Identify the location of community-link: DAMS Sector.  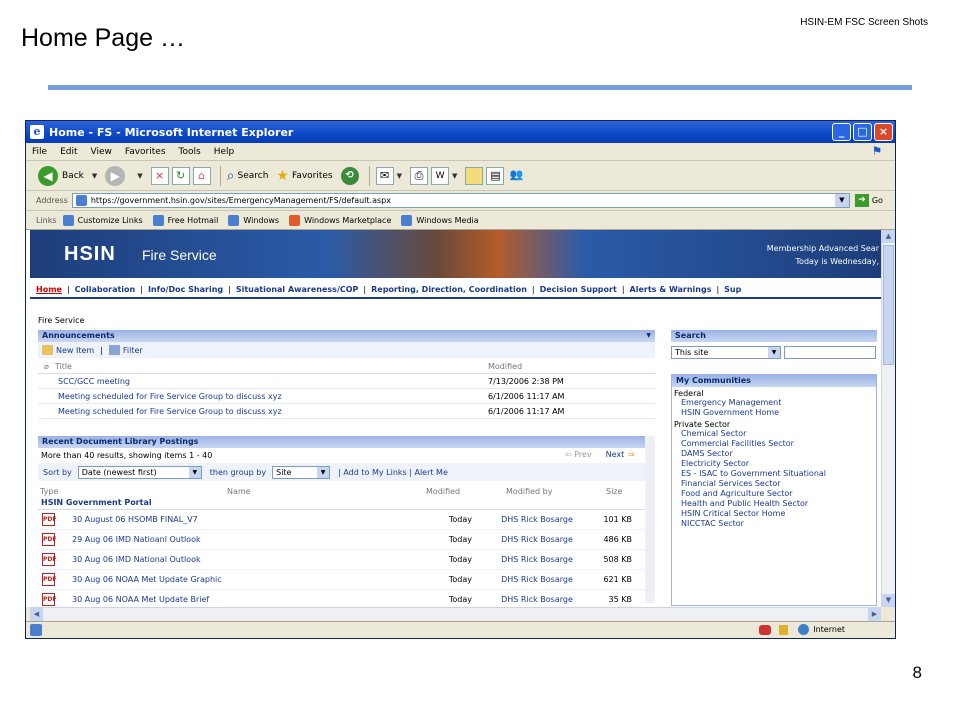
(774, 454).